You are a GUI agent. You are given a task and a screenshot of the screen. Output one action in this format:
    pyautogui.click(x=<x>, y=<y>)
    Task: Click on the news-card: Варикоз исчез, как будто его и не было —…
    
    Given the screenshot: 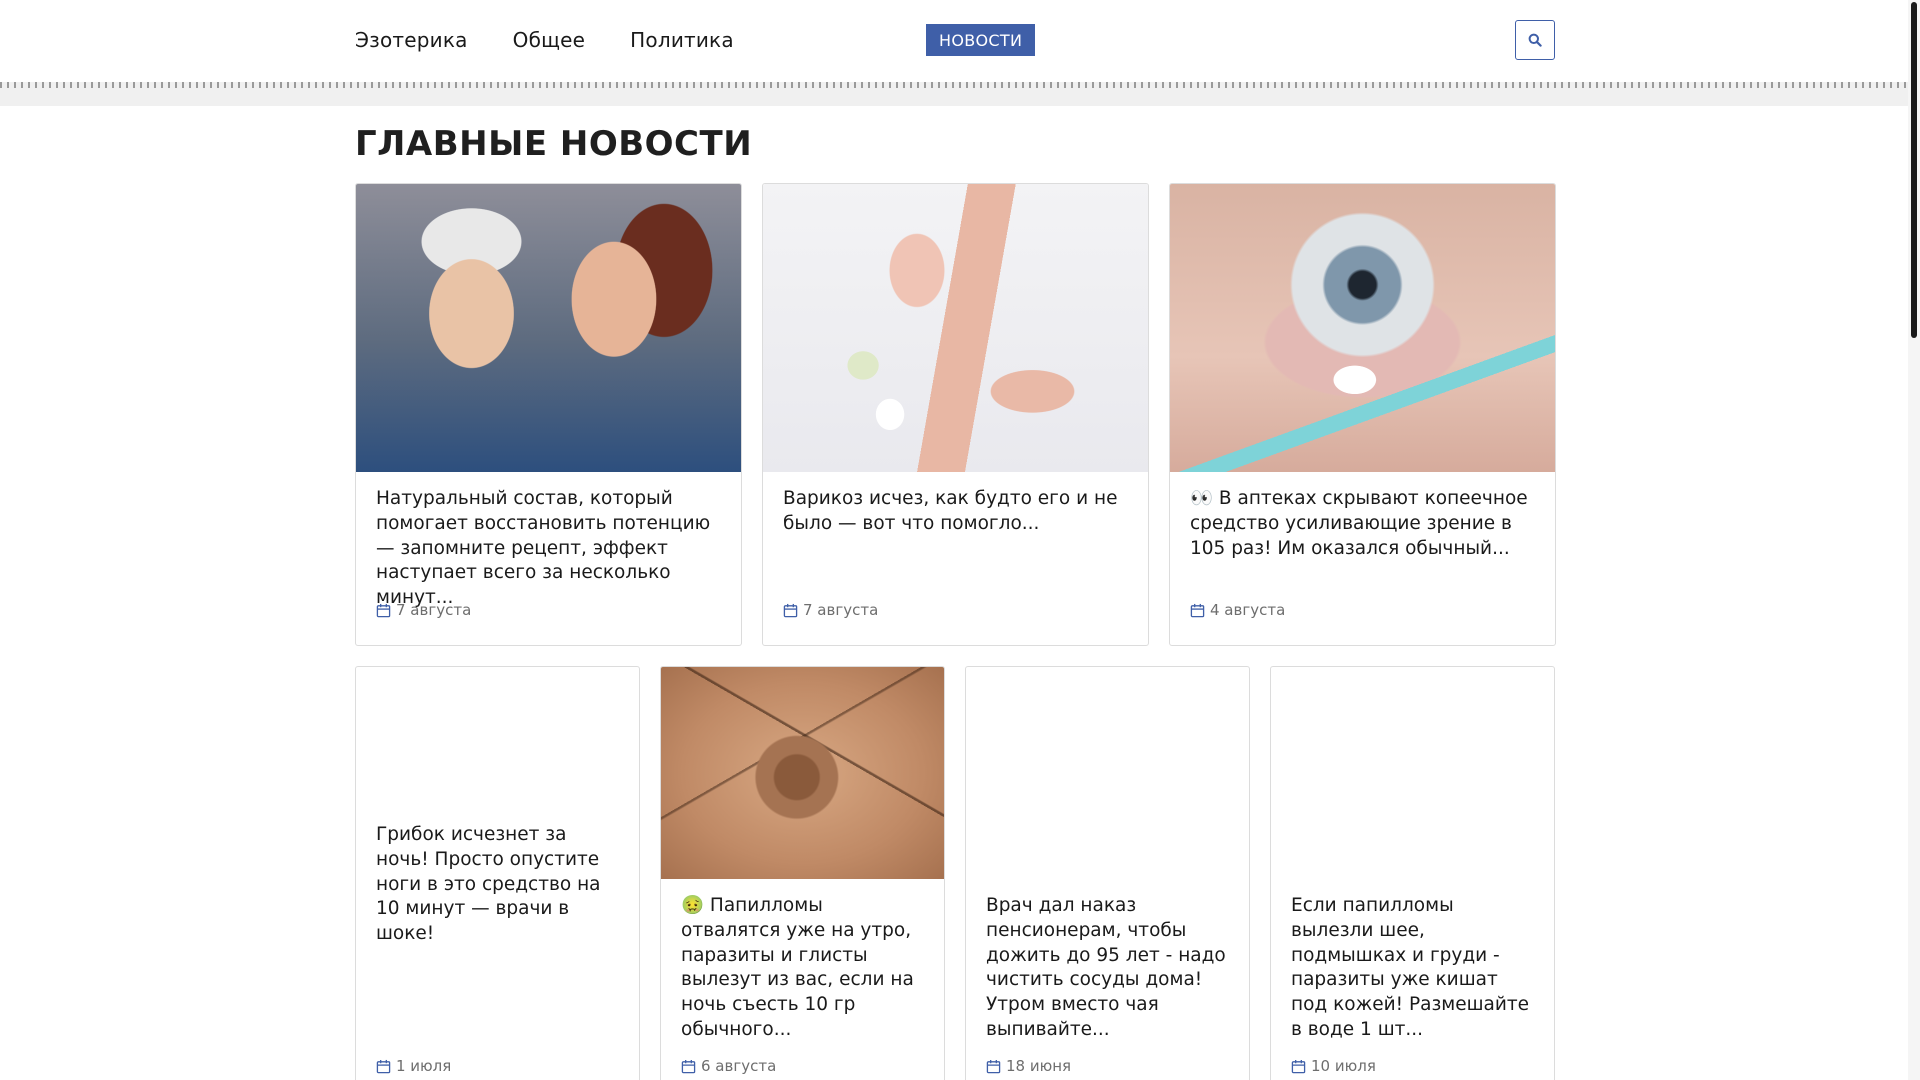 What is the action you would take?
    pyautogui.click(x=955, y=414)
    